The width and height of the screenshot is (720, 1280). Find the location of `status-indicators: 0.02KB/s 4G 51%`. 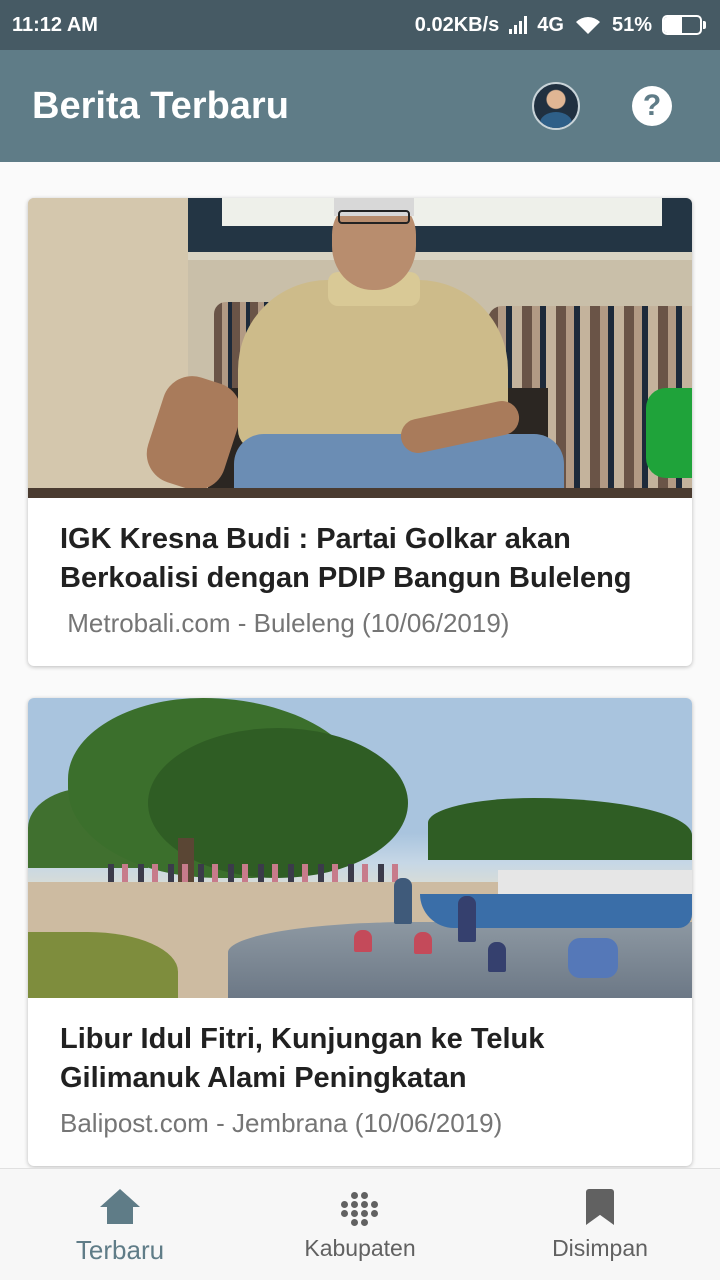

status-indicators: 0.02KB/s 4G 51% is located at coordinates (560, 25).